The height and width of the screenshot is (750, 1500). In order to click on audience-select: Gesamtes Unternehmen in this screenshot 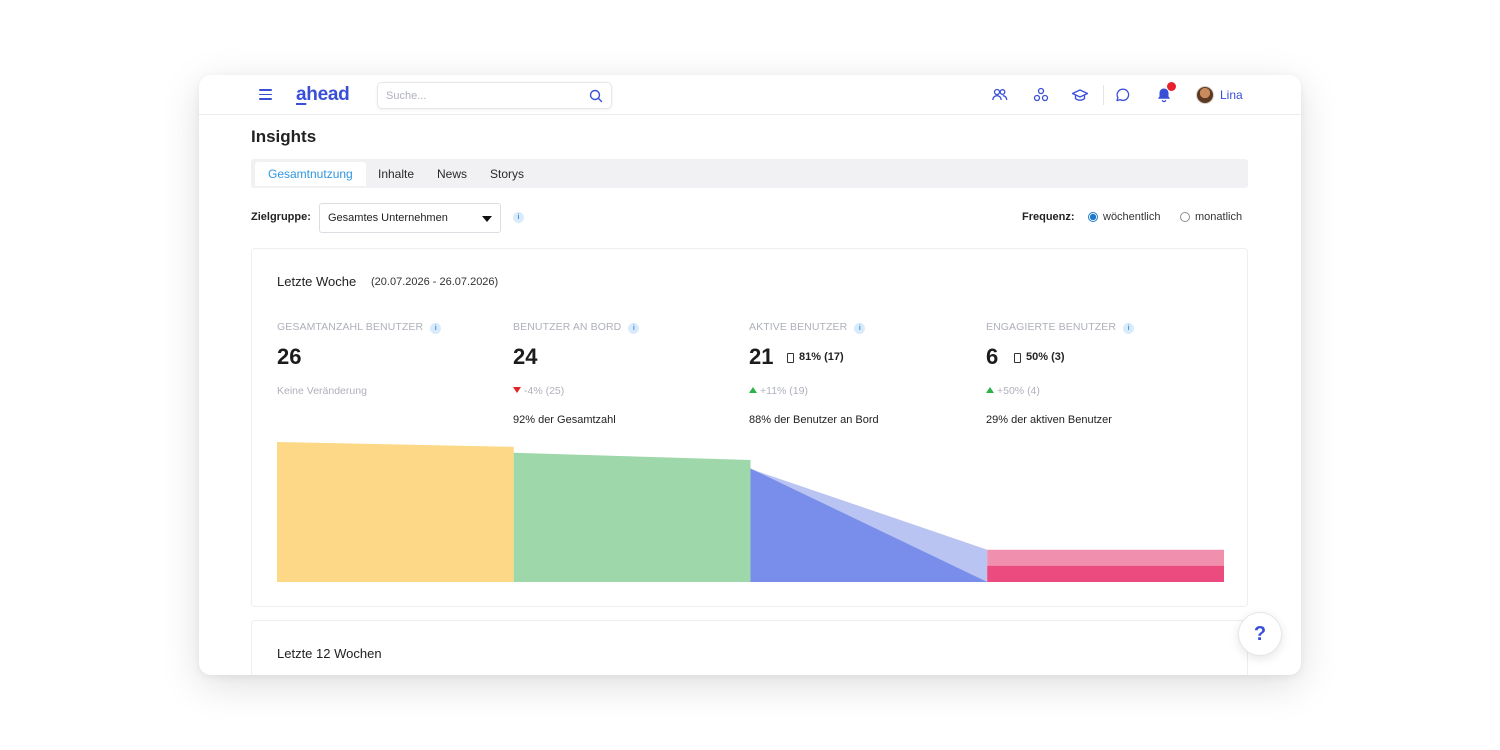, I will do `click(410, 218)`.